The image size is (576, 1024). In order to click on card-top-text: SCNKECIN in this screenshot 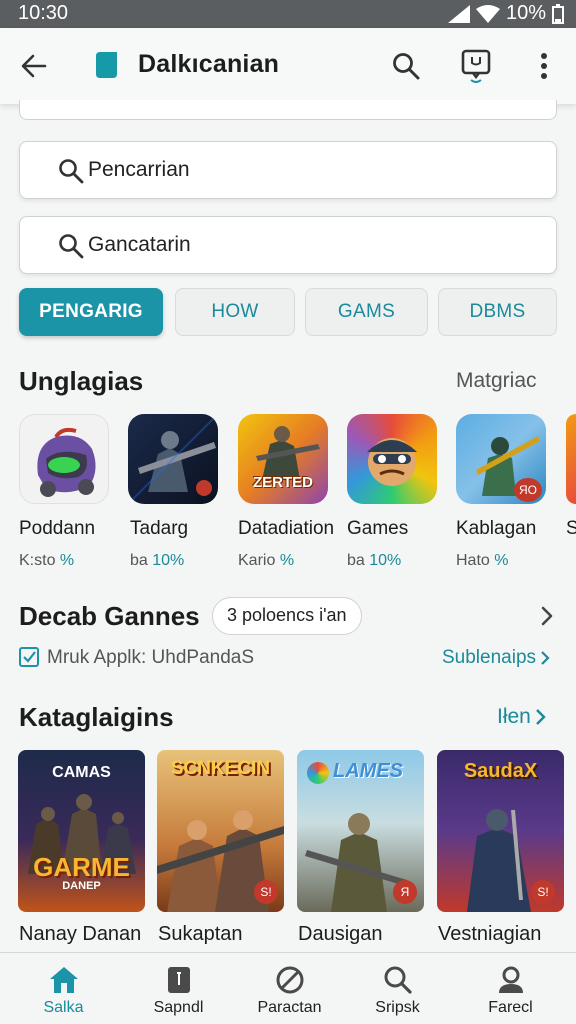, I will do `click(220, 768)`.